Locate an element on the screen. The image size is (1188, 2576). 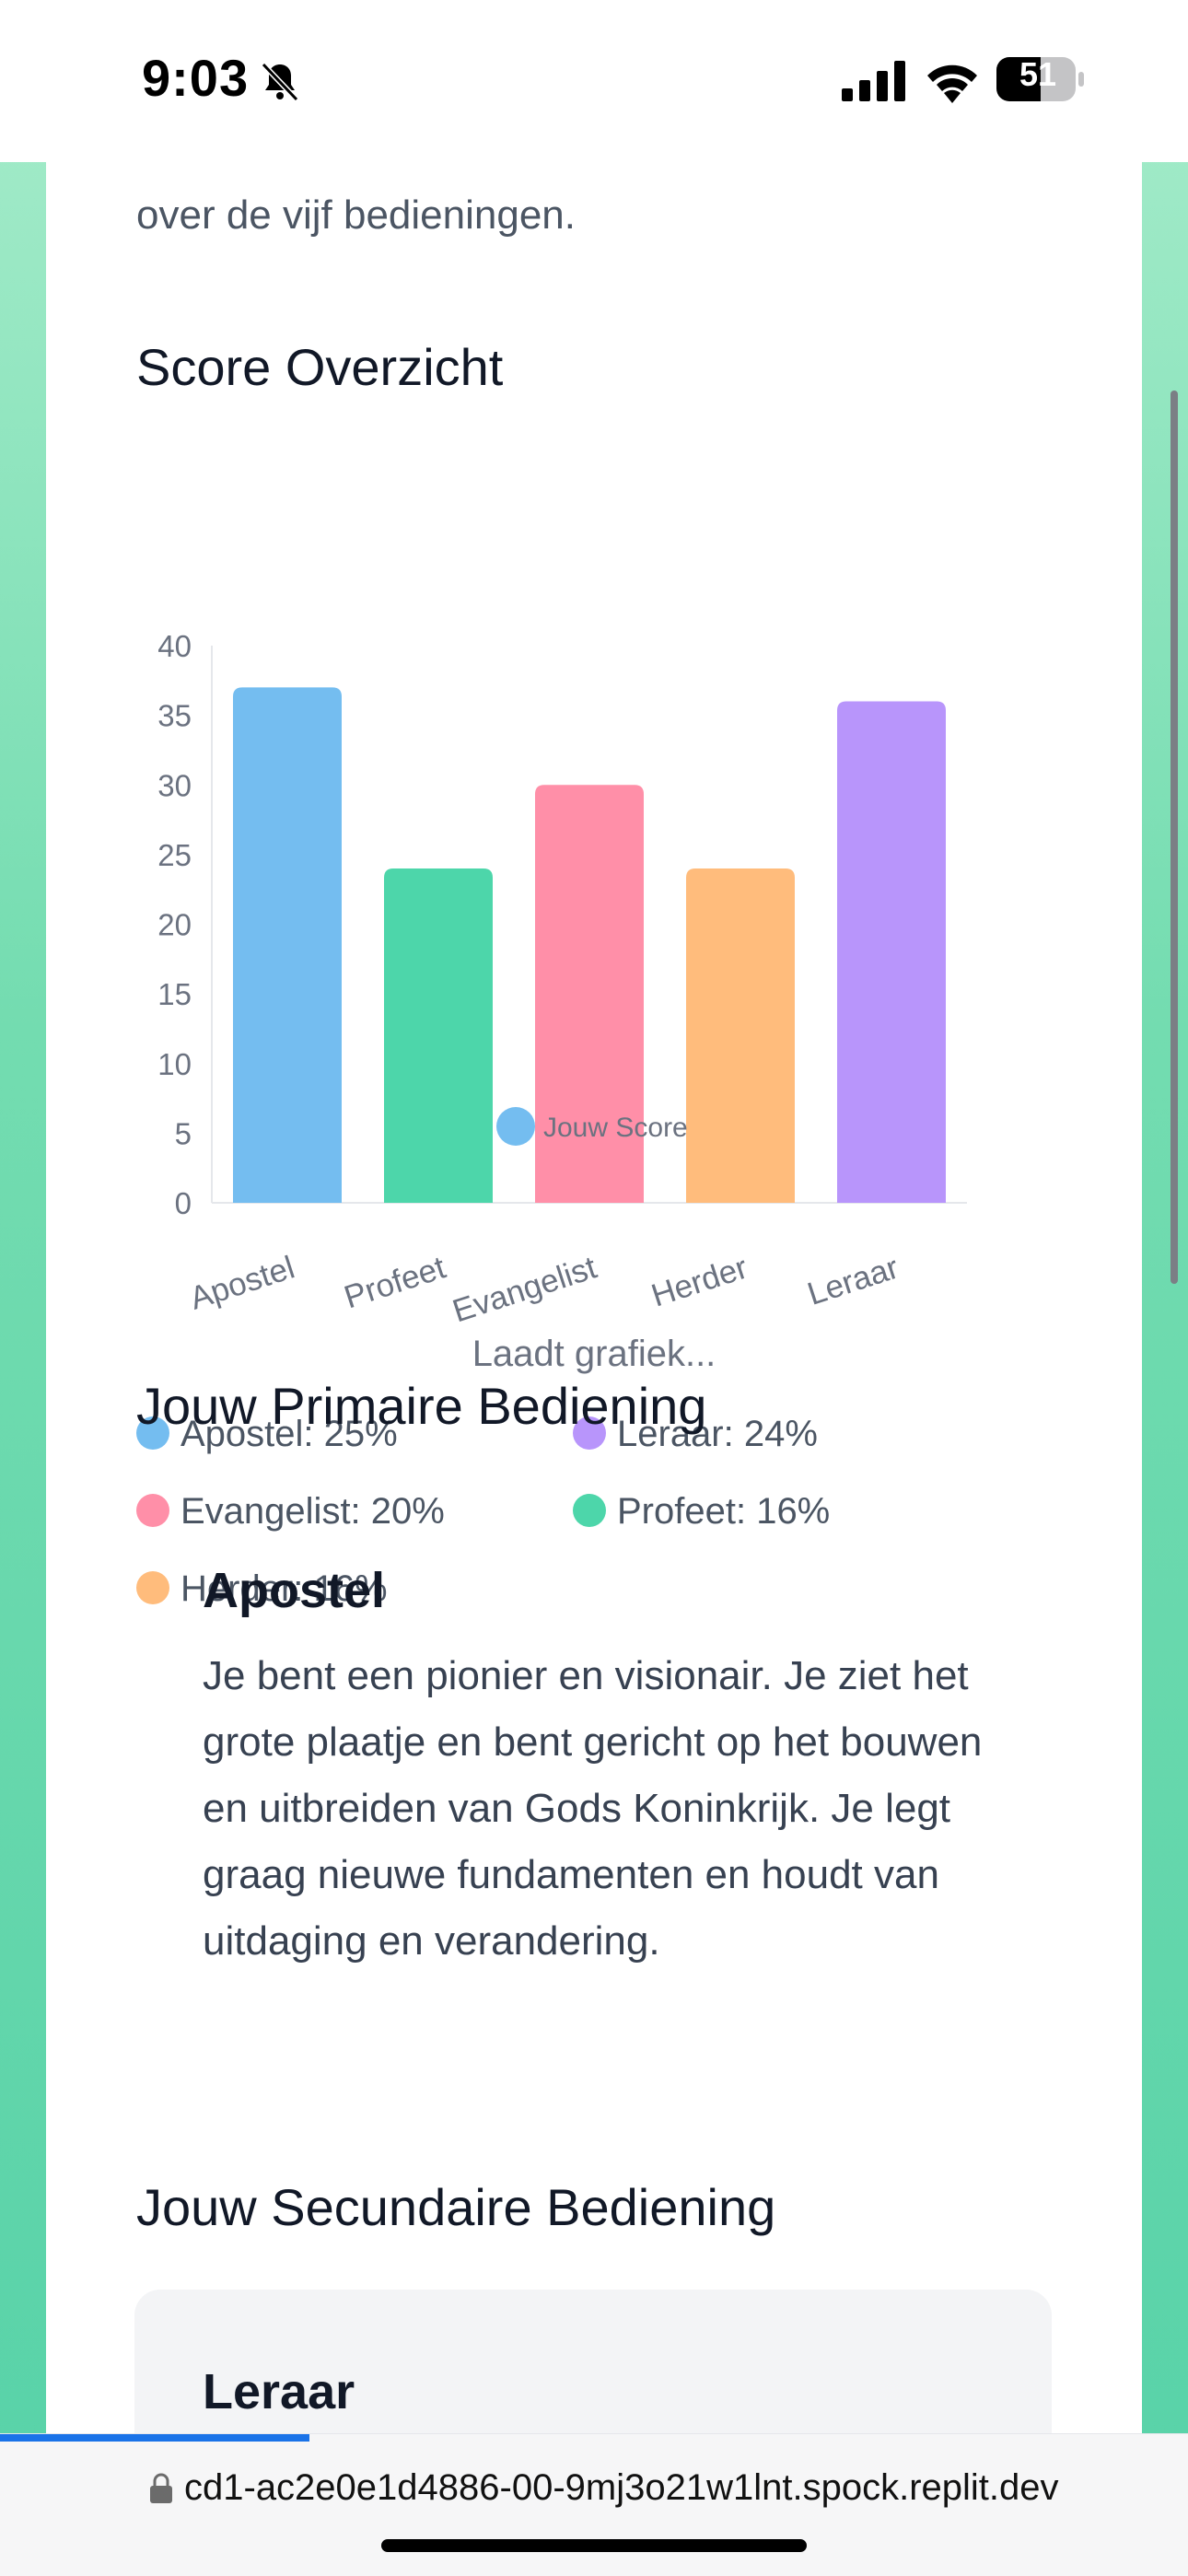
bar-leraar is located at coordinates (891, 952).